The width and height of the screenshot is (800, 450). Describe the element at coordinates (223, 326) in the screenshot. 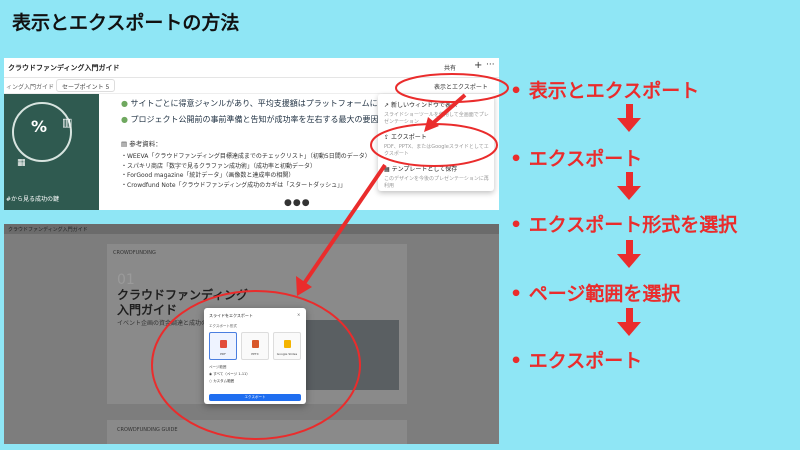

I see `format-label: エクスポート形式` at that location.